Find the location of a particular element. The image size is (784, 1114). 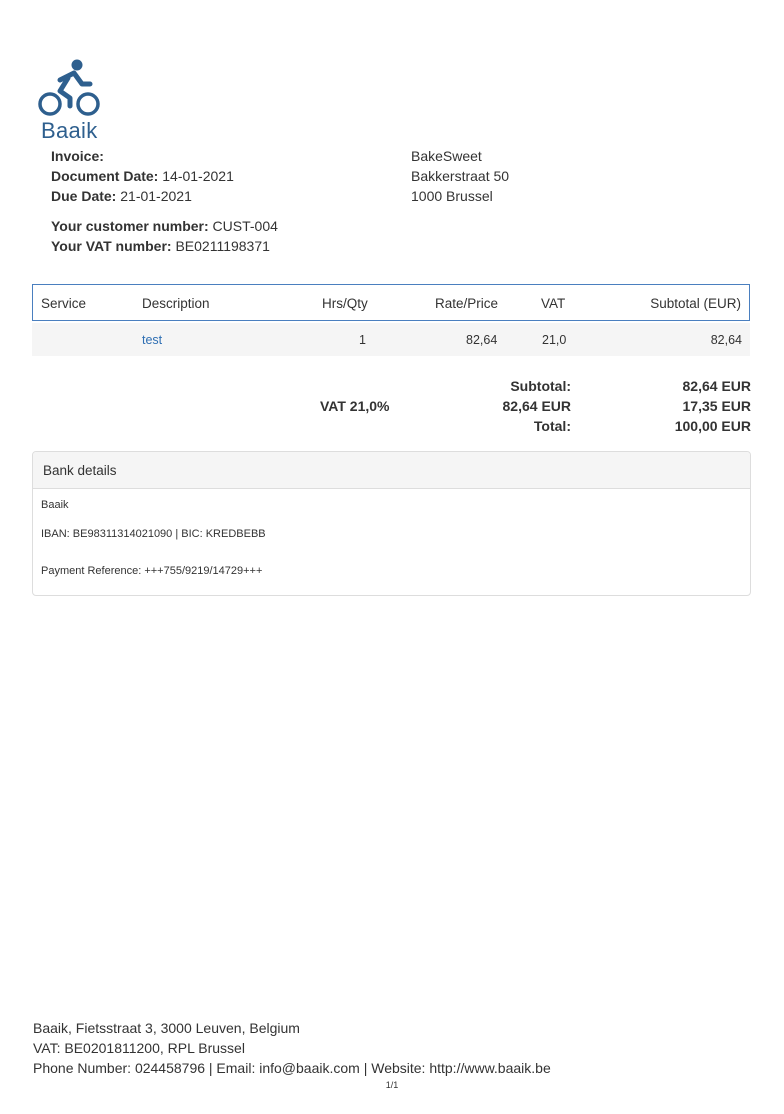

vat-amount-value: 17,35 EUR is located at coordinates (716, 406).